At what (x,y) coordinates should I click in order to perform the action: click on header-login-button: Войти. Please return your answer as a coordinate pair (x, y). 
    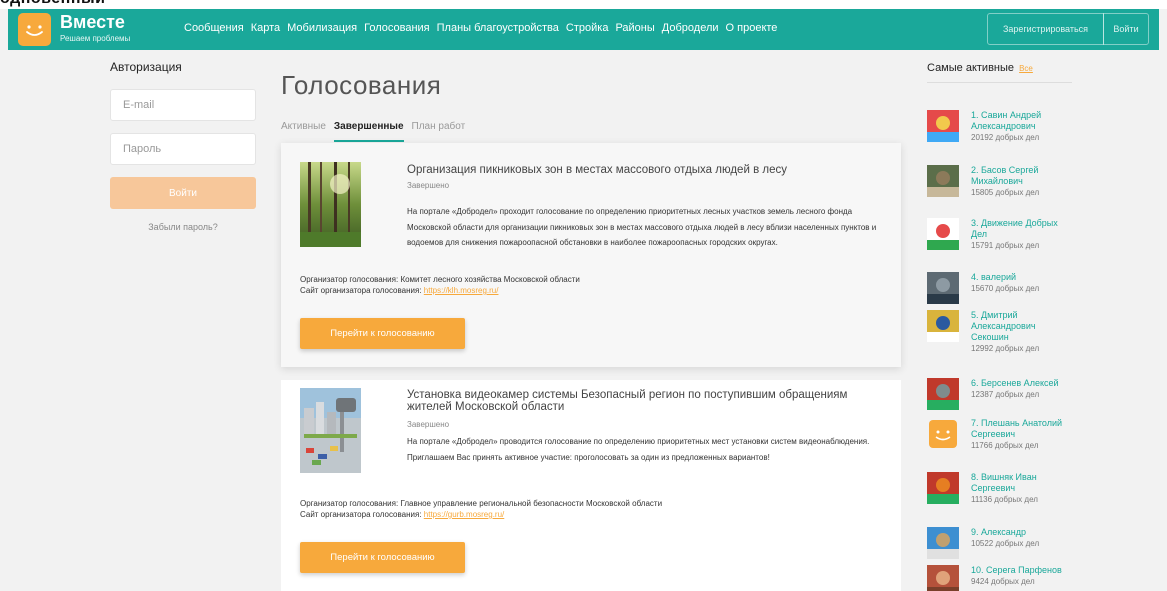
    Looking at the image, I should click on (1126, 29).